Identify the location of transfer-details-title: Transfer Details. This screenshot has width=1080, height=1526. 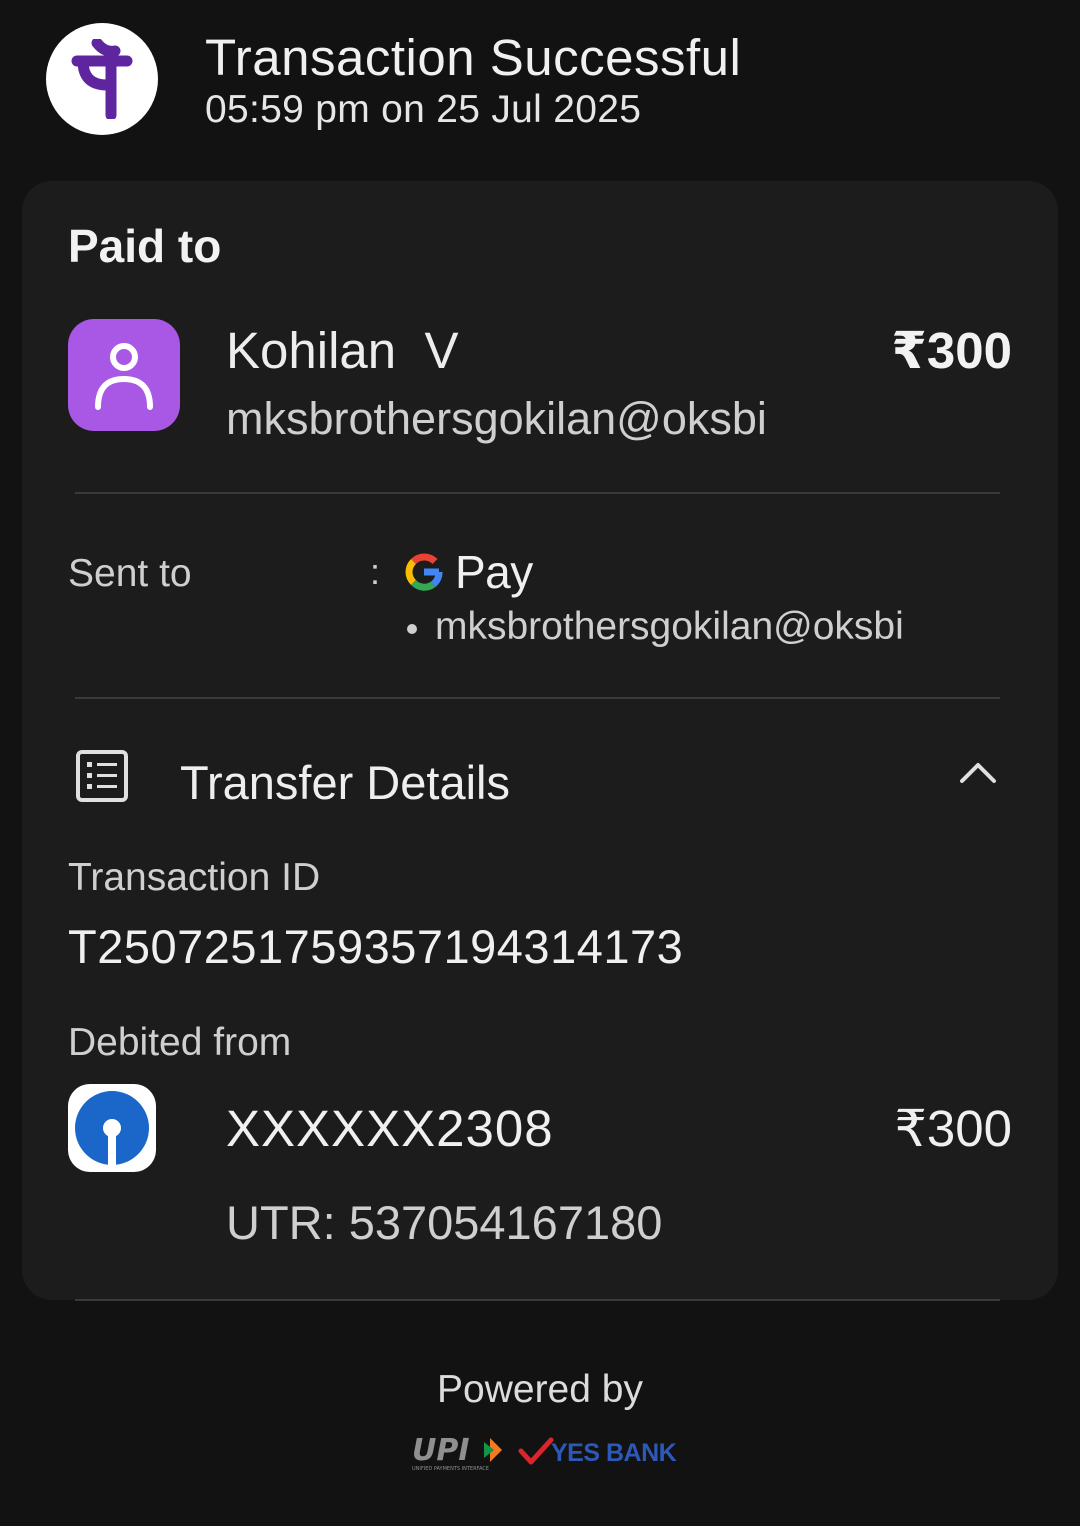
(345, 782).